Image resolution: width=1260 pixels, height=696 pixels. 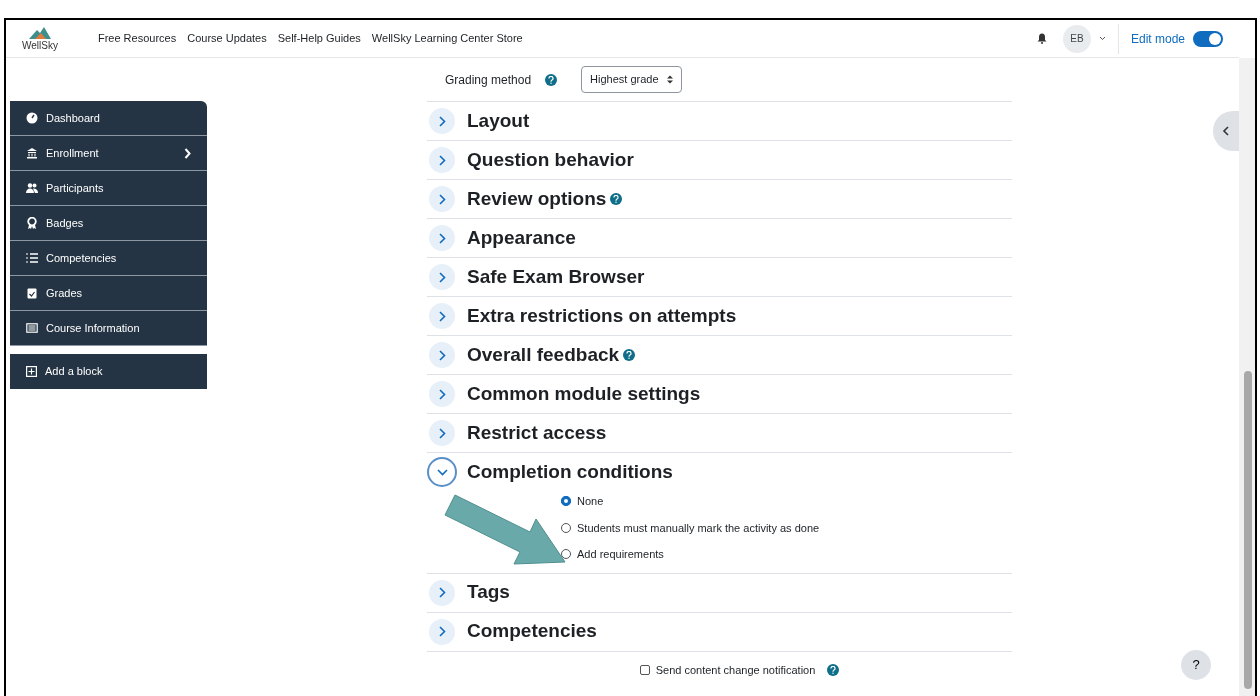 What do you see at coordinates (669, 79) in the screenshot?
I see `sort-arrows-icon` at bounding box center [669, 79].